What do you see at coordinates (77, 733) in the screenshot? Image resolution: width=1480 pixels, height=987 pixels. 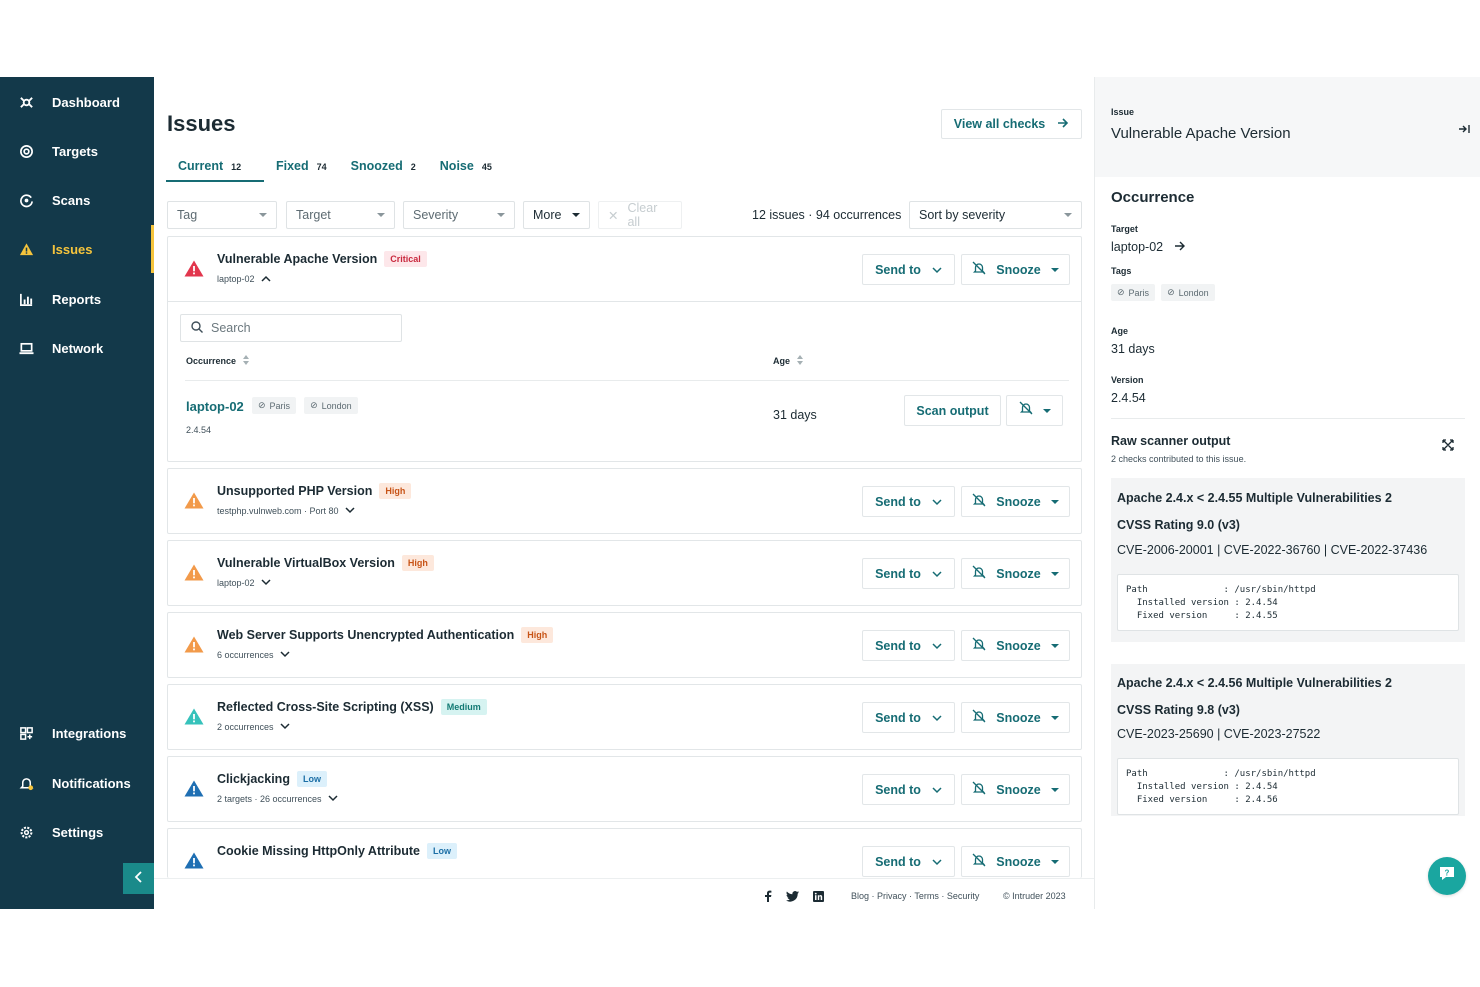 I see `sidebar-item-integrations: Integrations` at bounding box center [77, 733].